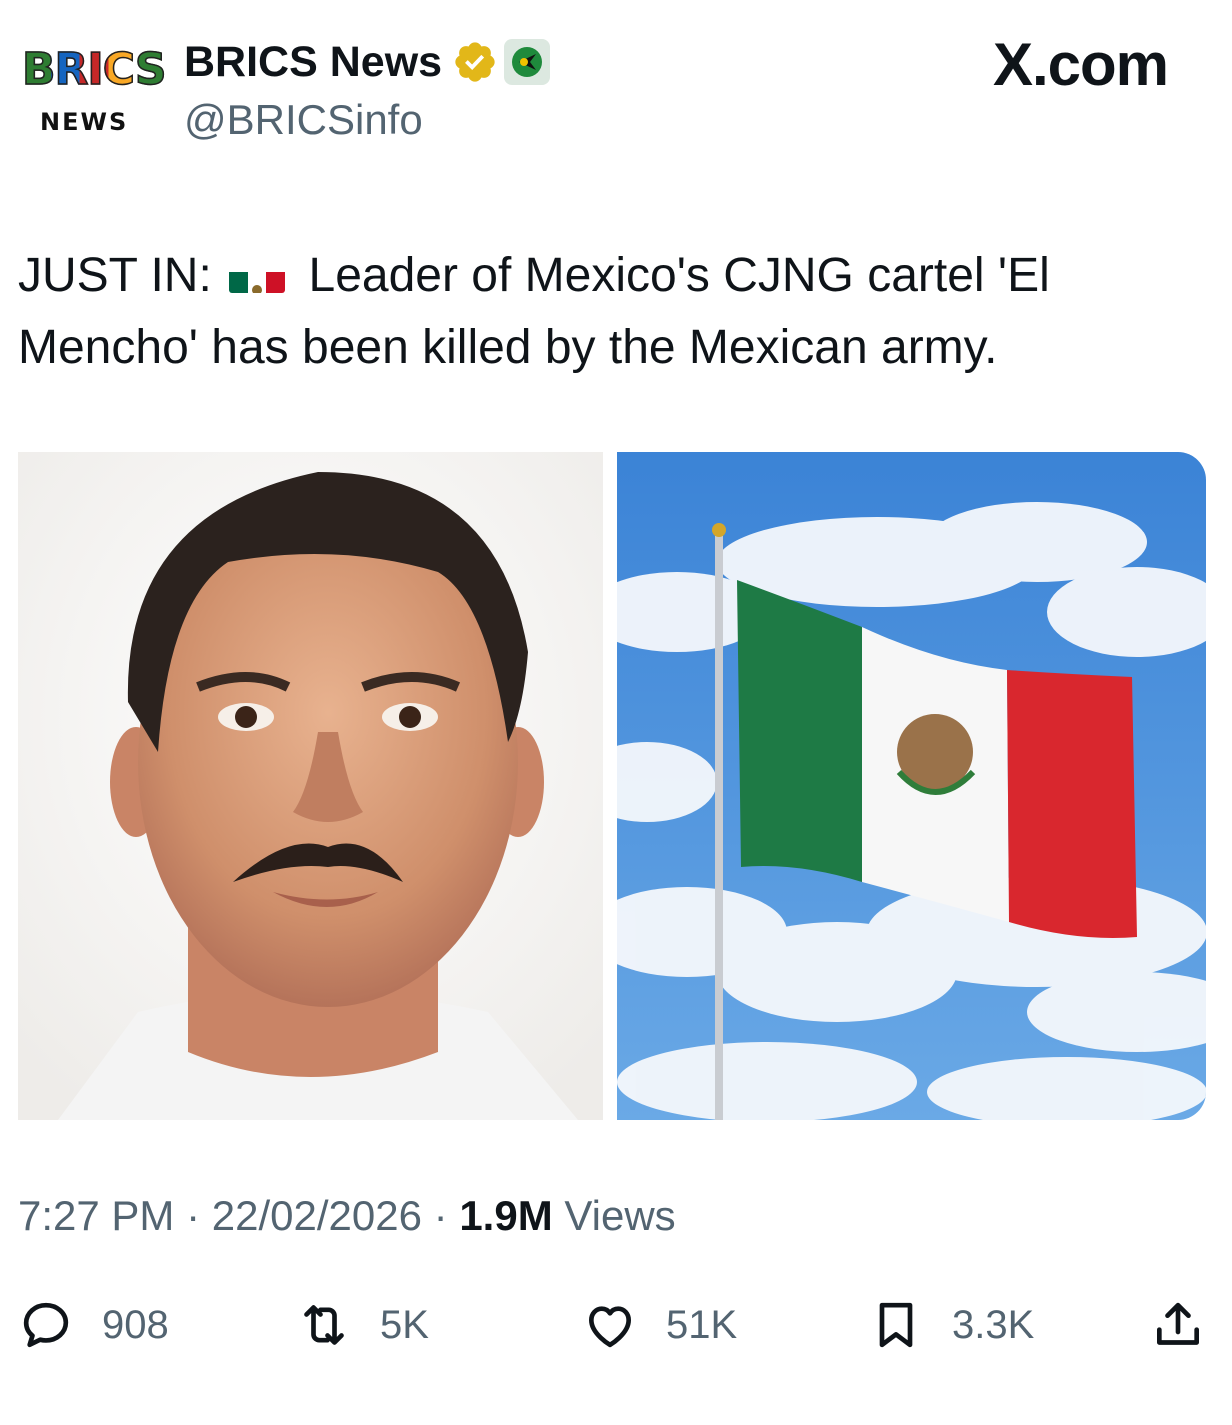 The height and width of the screenshot is (1425, 1232). I want to click on repost-count: 5K, so click(404, 1324).